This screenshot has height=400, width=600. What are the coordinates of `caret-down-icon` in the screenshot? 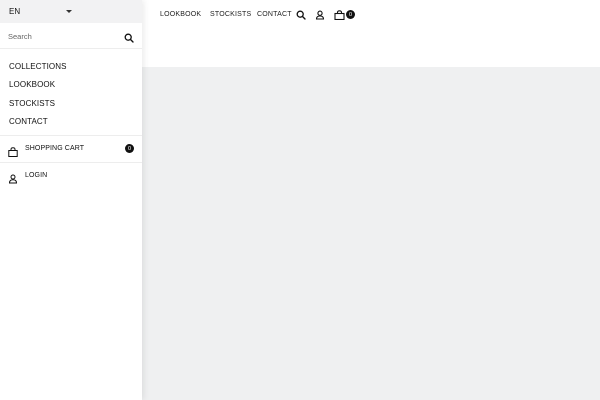 It's located at (69, 11).